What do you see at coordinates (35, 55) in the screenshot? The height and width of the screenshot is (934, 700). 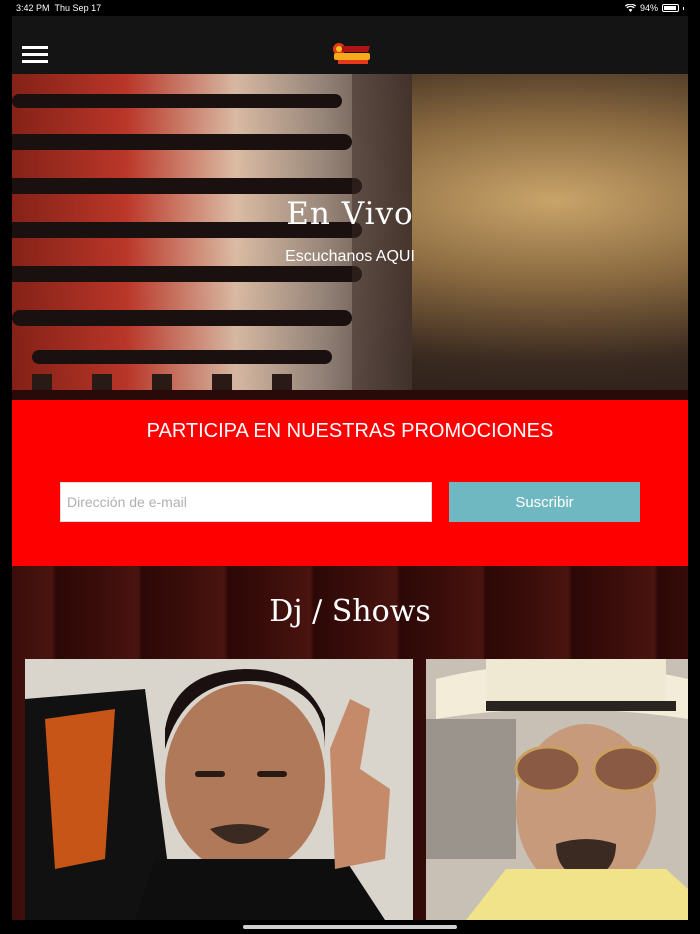 I see `hamburger-menu-icon` at bounding box center [35, 55].